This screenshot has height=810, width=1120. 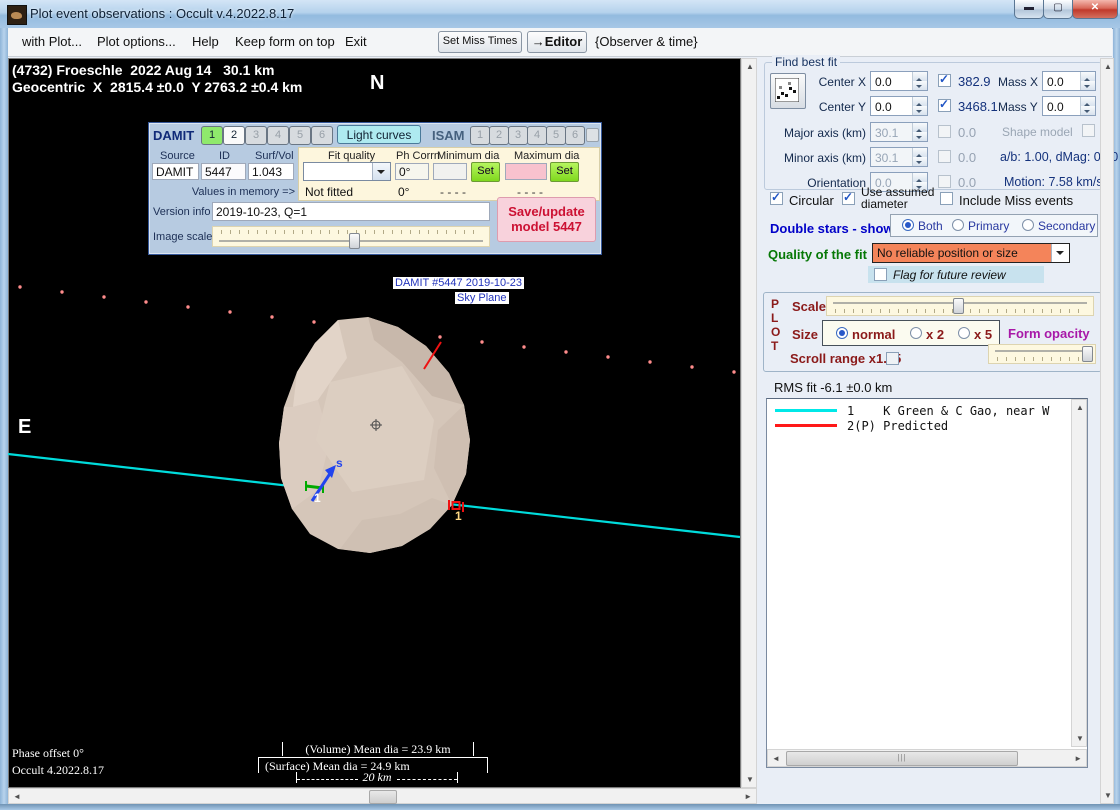 What do you see at coordinates (750, 66) in the screenshot?
I see `scroll-up-icon: ▲` at bounding box center [750, 66].